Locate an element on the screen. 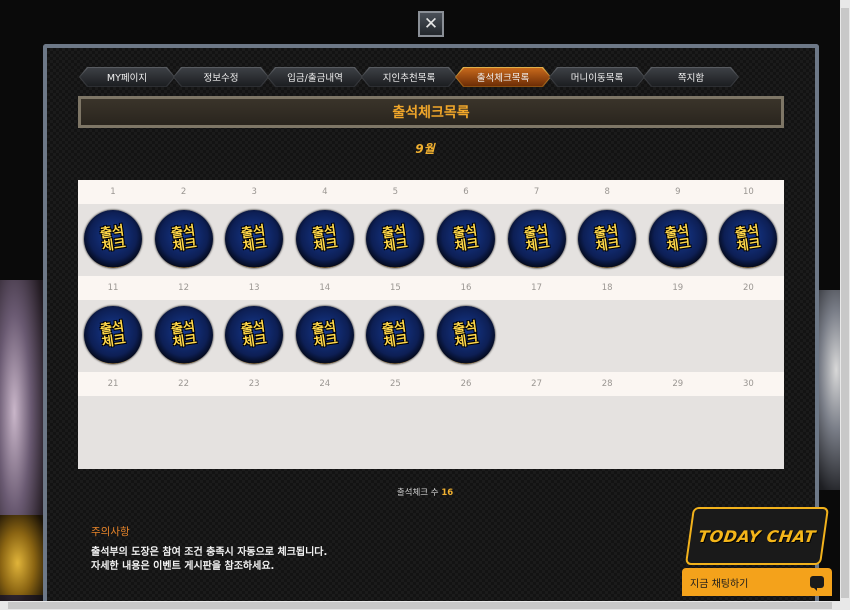  calendar-day-number: 14 is located at coordinates (325, 288).